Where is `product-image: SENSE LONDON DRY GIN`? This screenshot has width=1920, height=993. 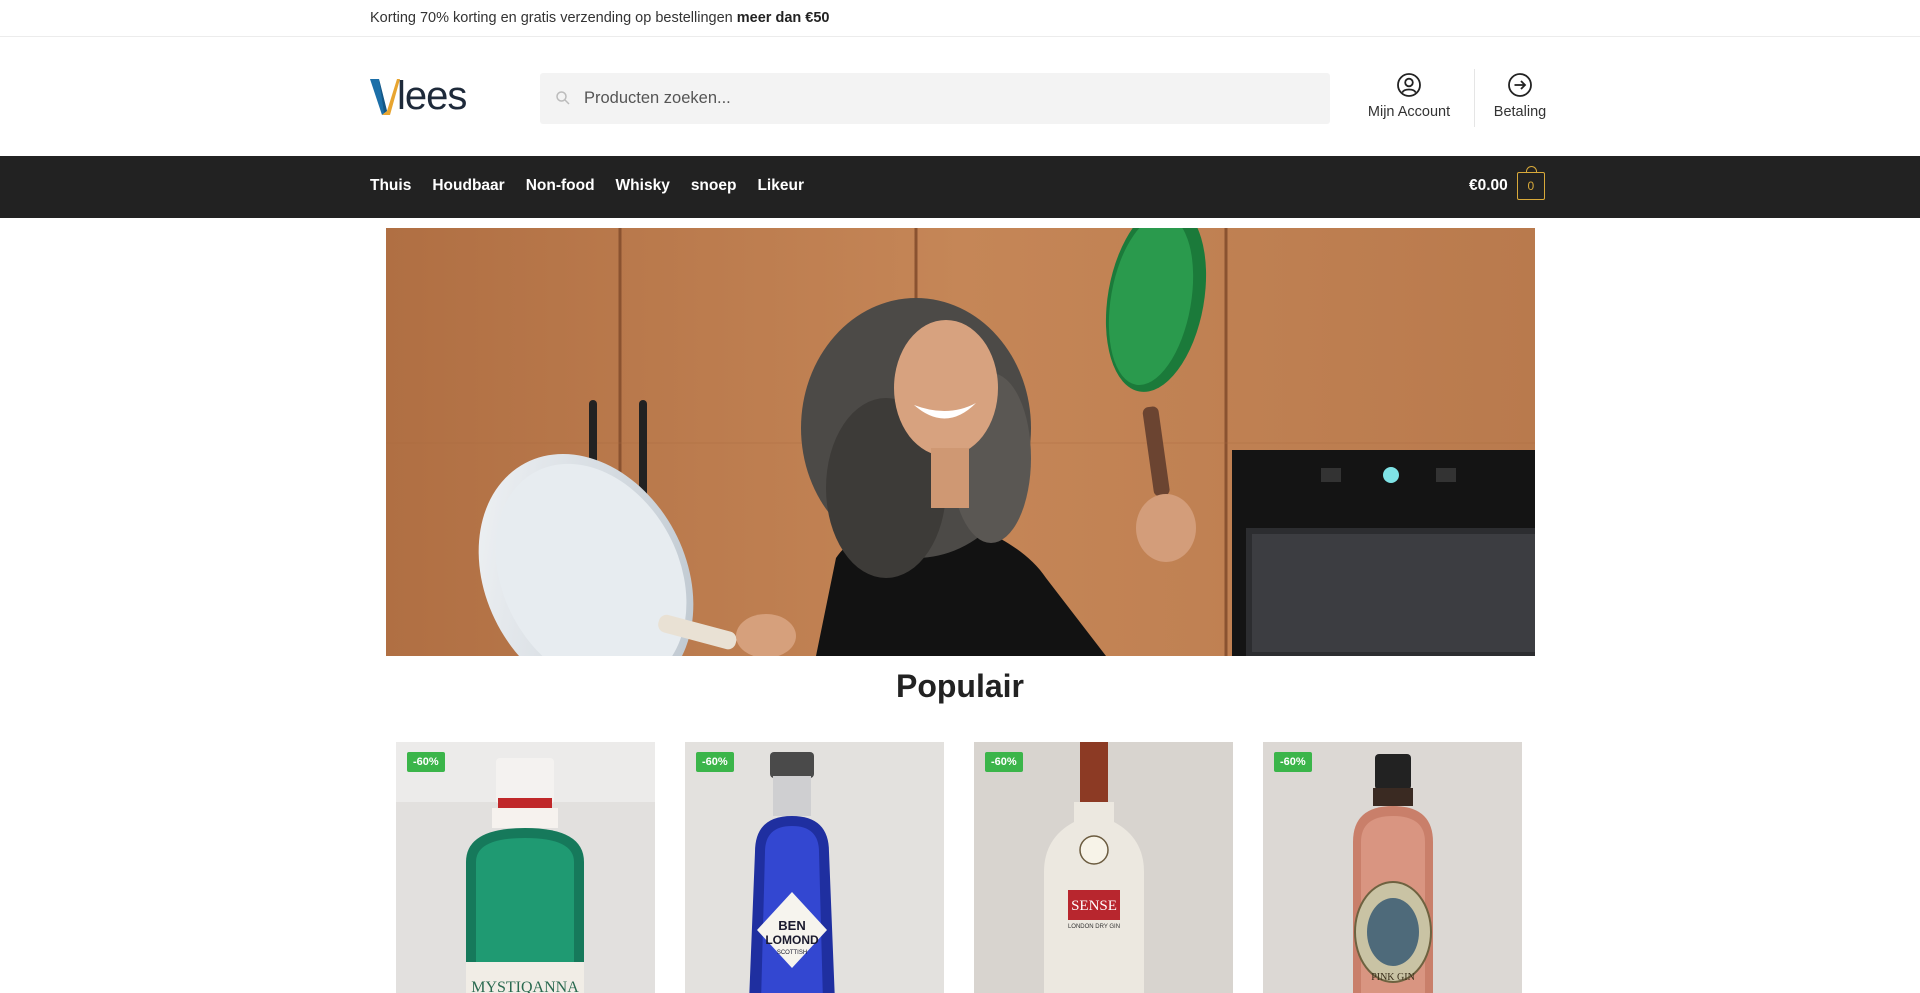 product-image: SENSE LONDON DRY GIN is located at coordinates (1103, 867).